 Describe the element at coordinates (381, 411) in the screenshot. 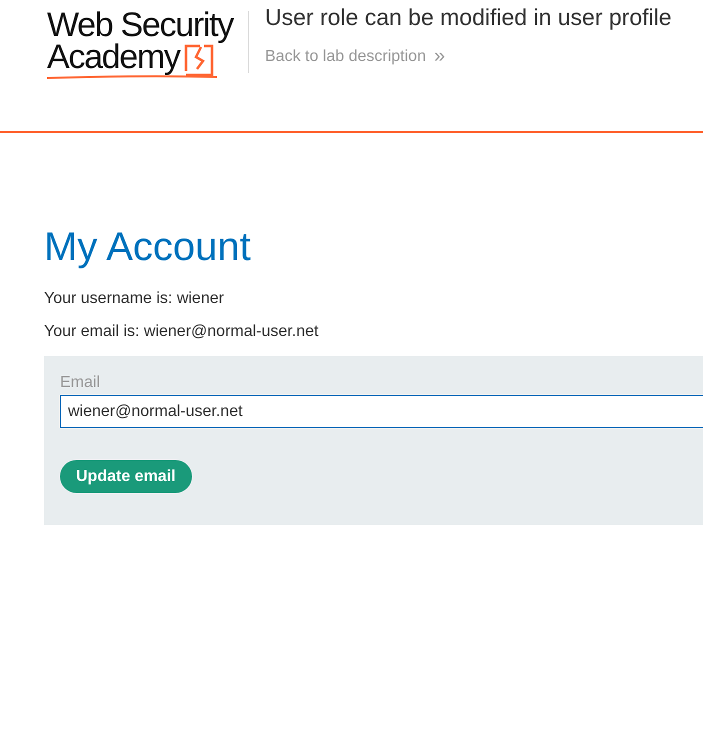

I see `email-field: wiener@normal-user.net` at that location.